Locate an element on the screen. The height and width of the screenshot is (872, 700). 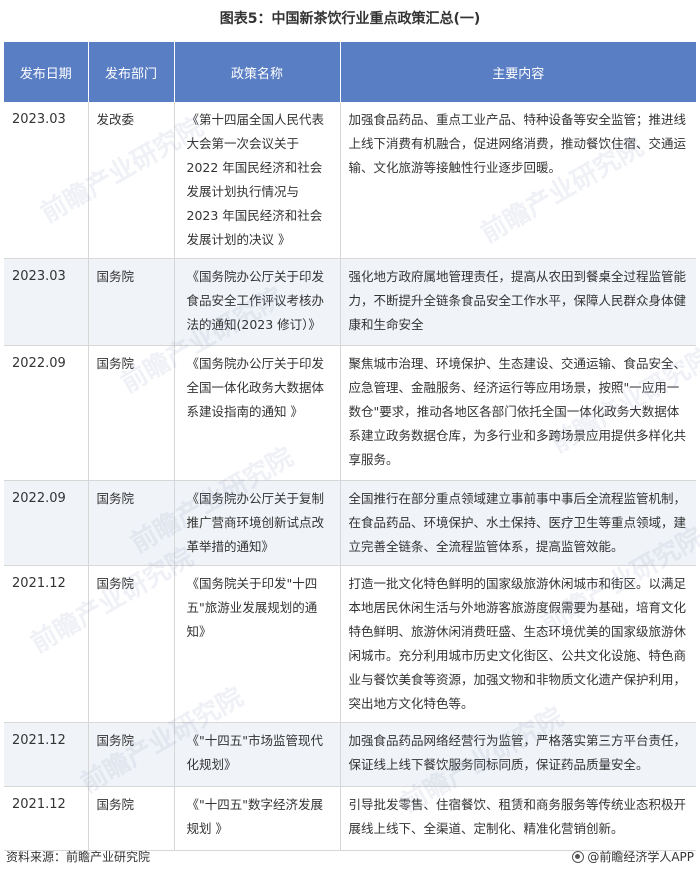
cell-policy-name: 《国务院关于印发"十四五"旅游业发展规划的通知》 is located at coordinates (256, 644).